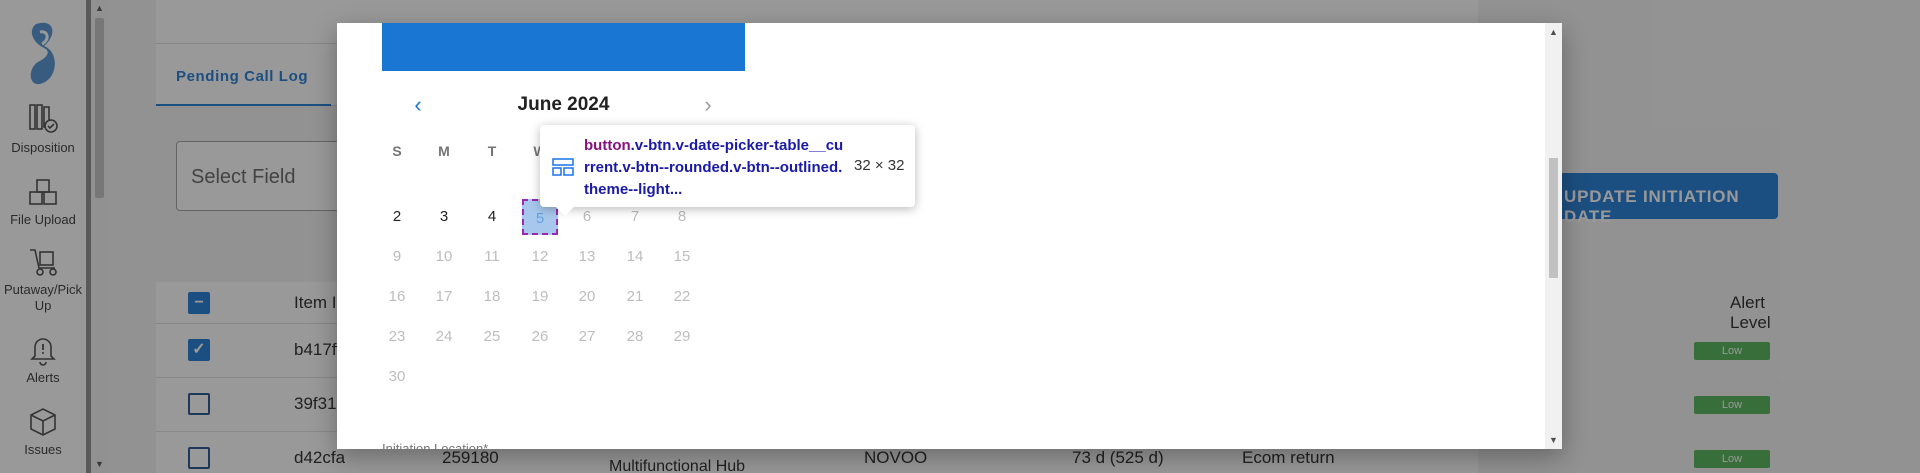 The height and width of the screenshot is (473, 1920). I want to click on next-month-icon: ›, so click(708, 105).